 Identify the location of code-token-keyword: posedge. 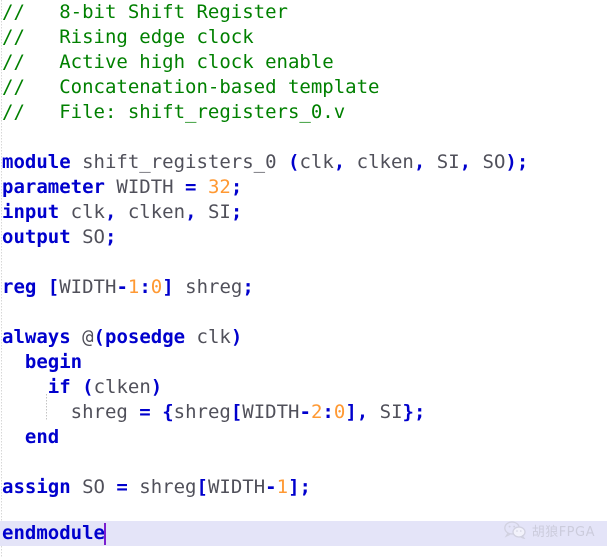
(145, 337).